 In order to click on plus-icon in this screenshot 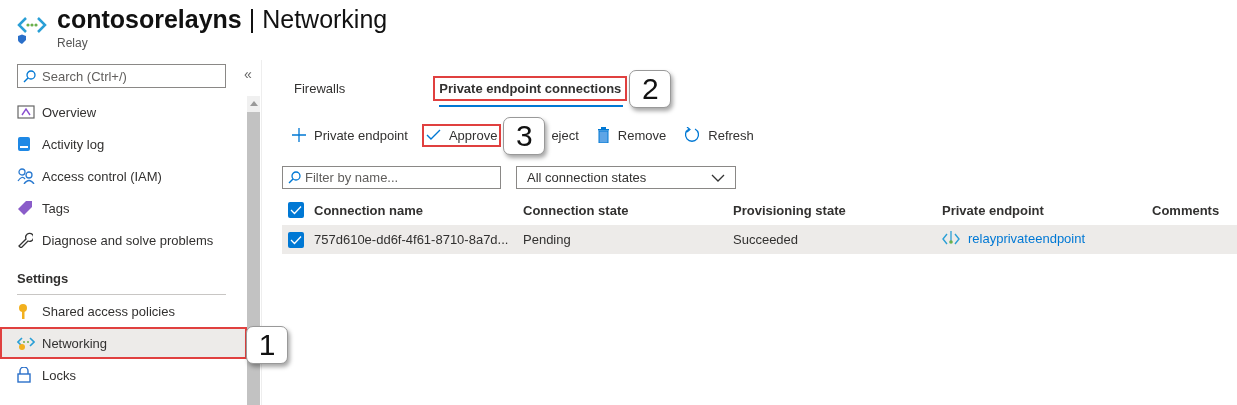, I will do `click(299, 135)`.